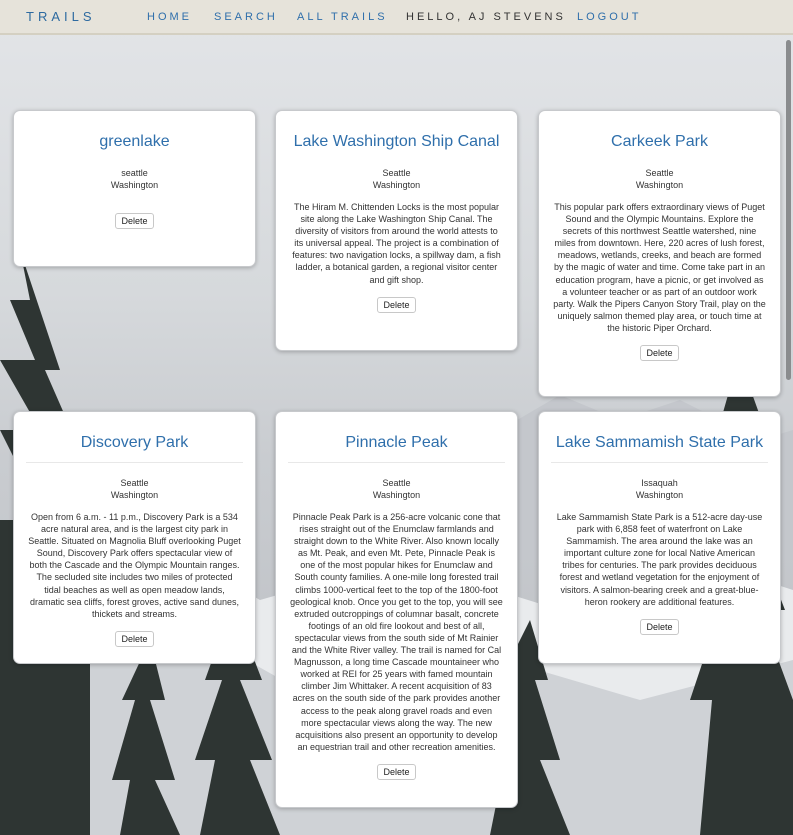 The width and height of the screenshot is (793, 835). I want to click on user-greeting: HELLO, AJ STEVENS, so click(486, 17).